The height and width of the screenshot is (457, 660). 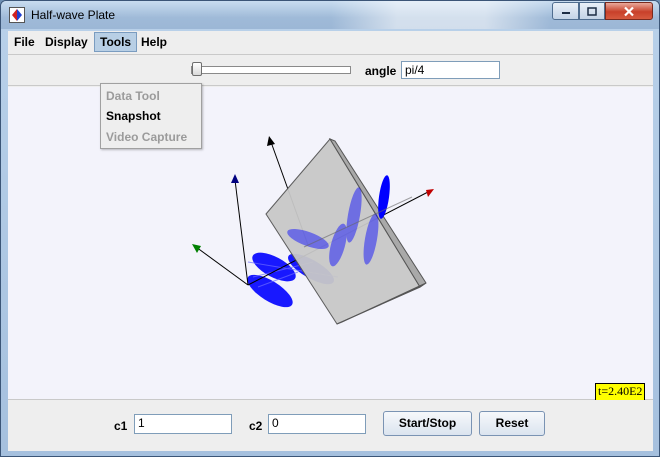 I want to click on angle-label: angle, so click(x=381, y=71).